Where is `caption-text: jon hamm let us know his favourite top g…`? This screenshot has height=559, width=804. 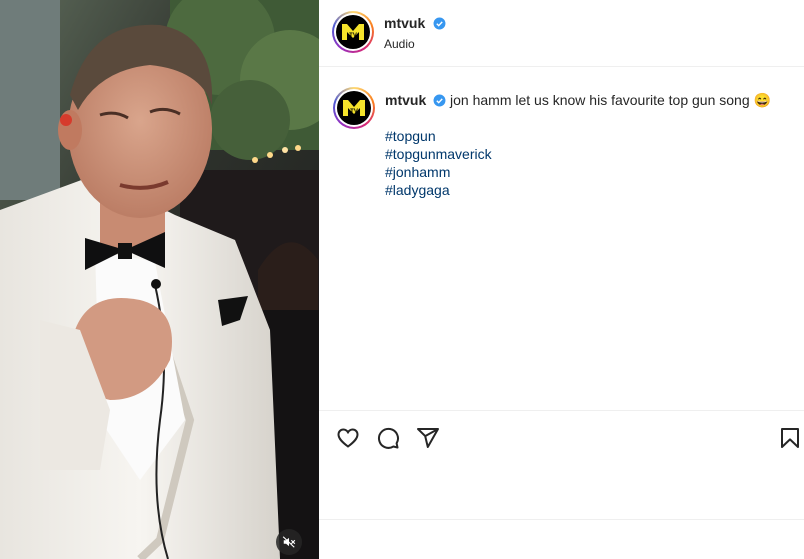
caption-text: jon hamm let us know his favourite top g… is located at coordinates (610, 100).